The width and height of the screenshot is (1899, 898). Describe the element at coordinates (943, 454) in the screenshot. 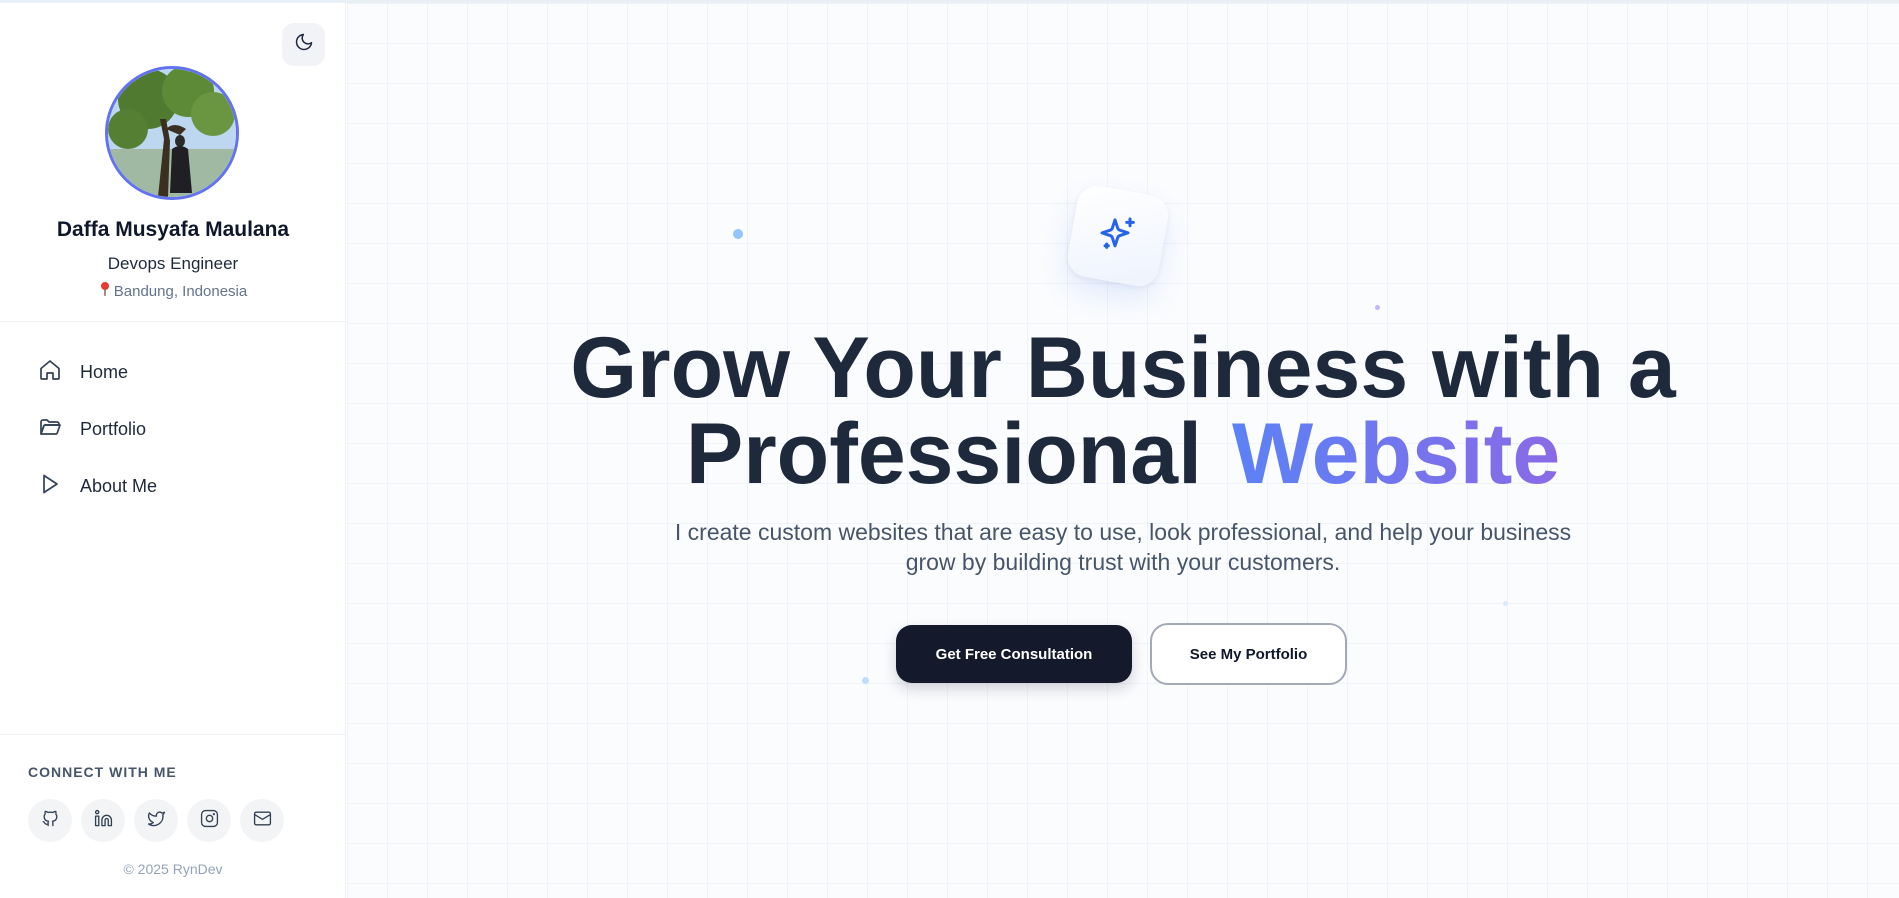

I see `hero-title-line2: Professional` at that location.